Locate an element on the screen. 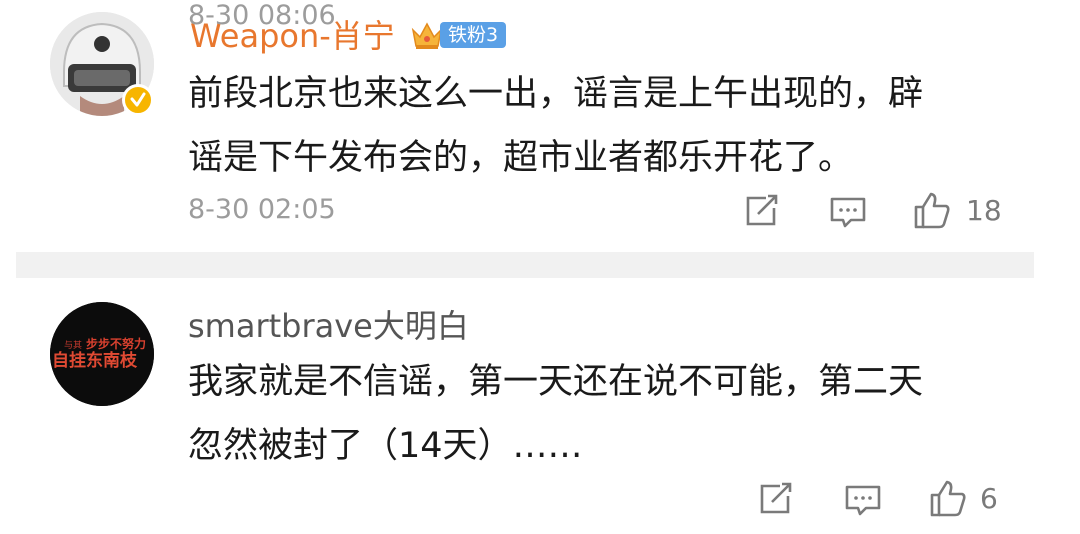 The width and height of the screenshot is (1080, 534). like-count: 18 is located at coordinates (984, 210).